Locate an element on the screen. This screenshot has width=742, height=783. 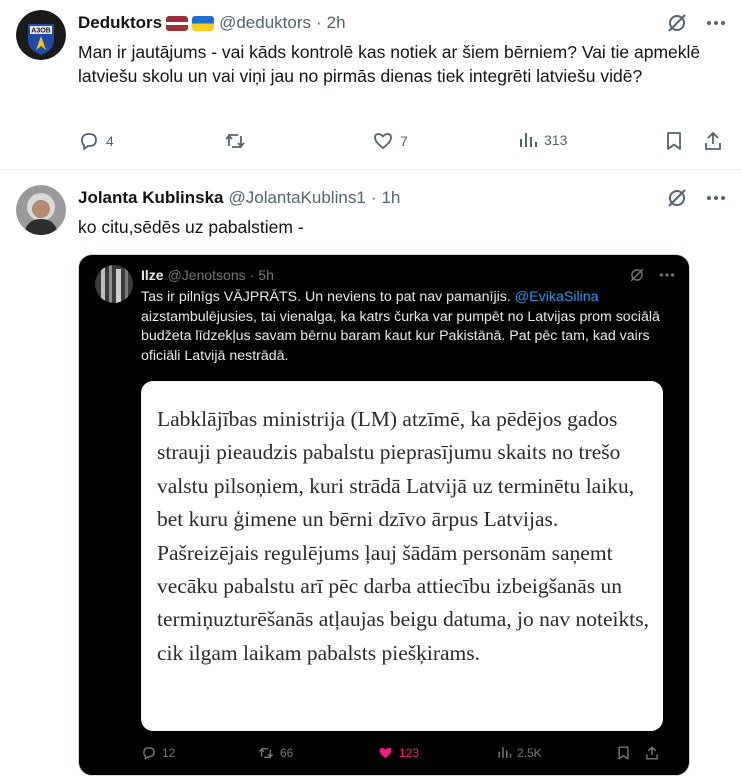
embedded-avatar is located at coordinates (114, 284).